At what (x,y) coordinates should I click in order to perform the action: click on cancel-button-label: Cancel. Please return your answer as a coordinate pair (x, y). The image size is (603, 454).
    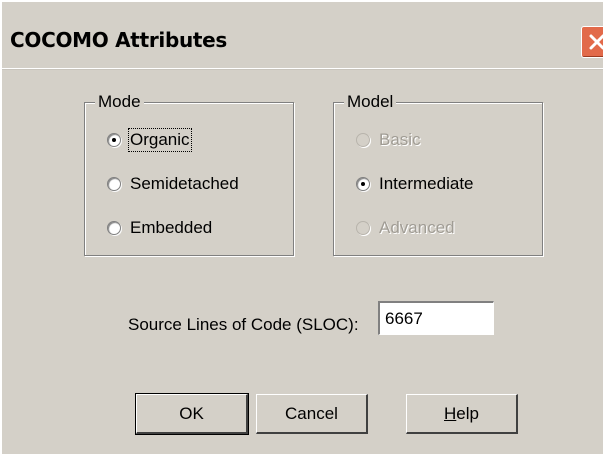
    Looking at the image, I should click on (311, 413).